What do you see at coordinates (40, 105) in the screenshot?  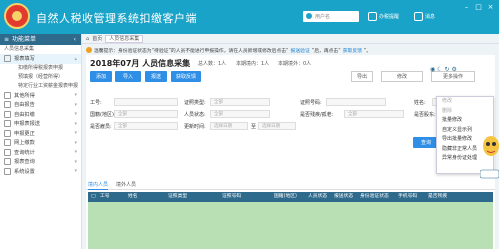 I see `sidebar-item-self-report: 自由报告 ▾` at bounding box center [40, 105].